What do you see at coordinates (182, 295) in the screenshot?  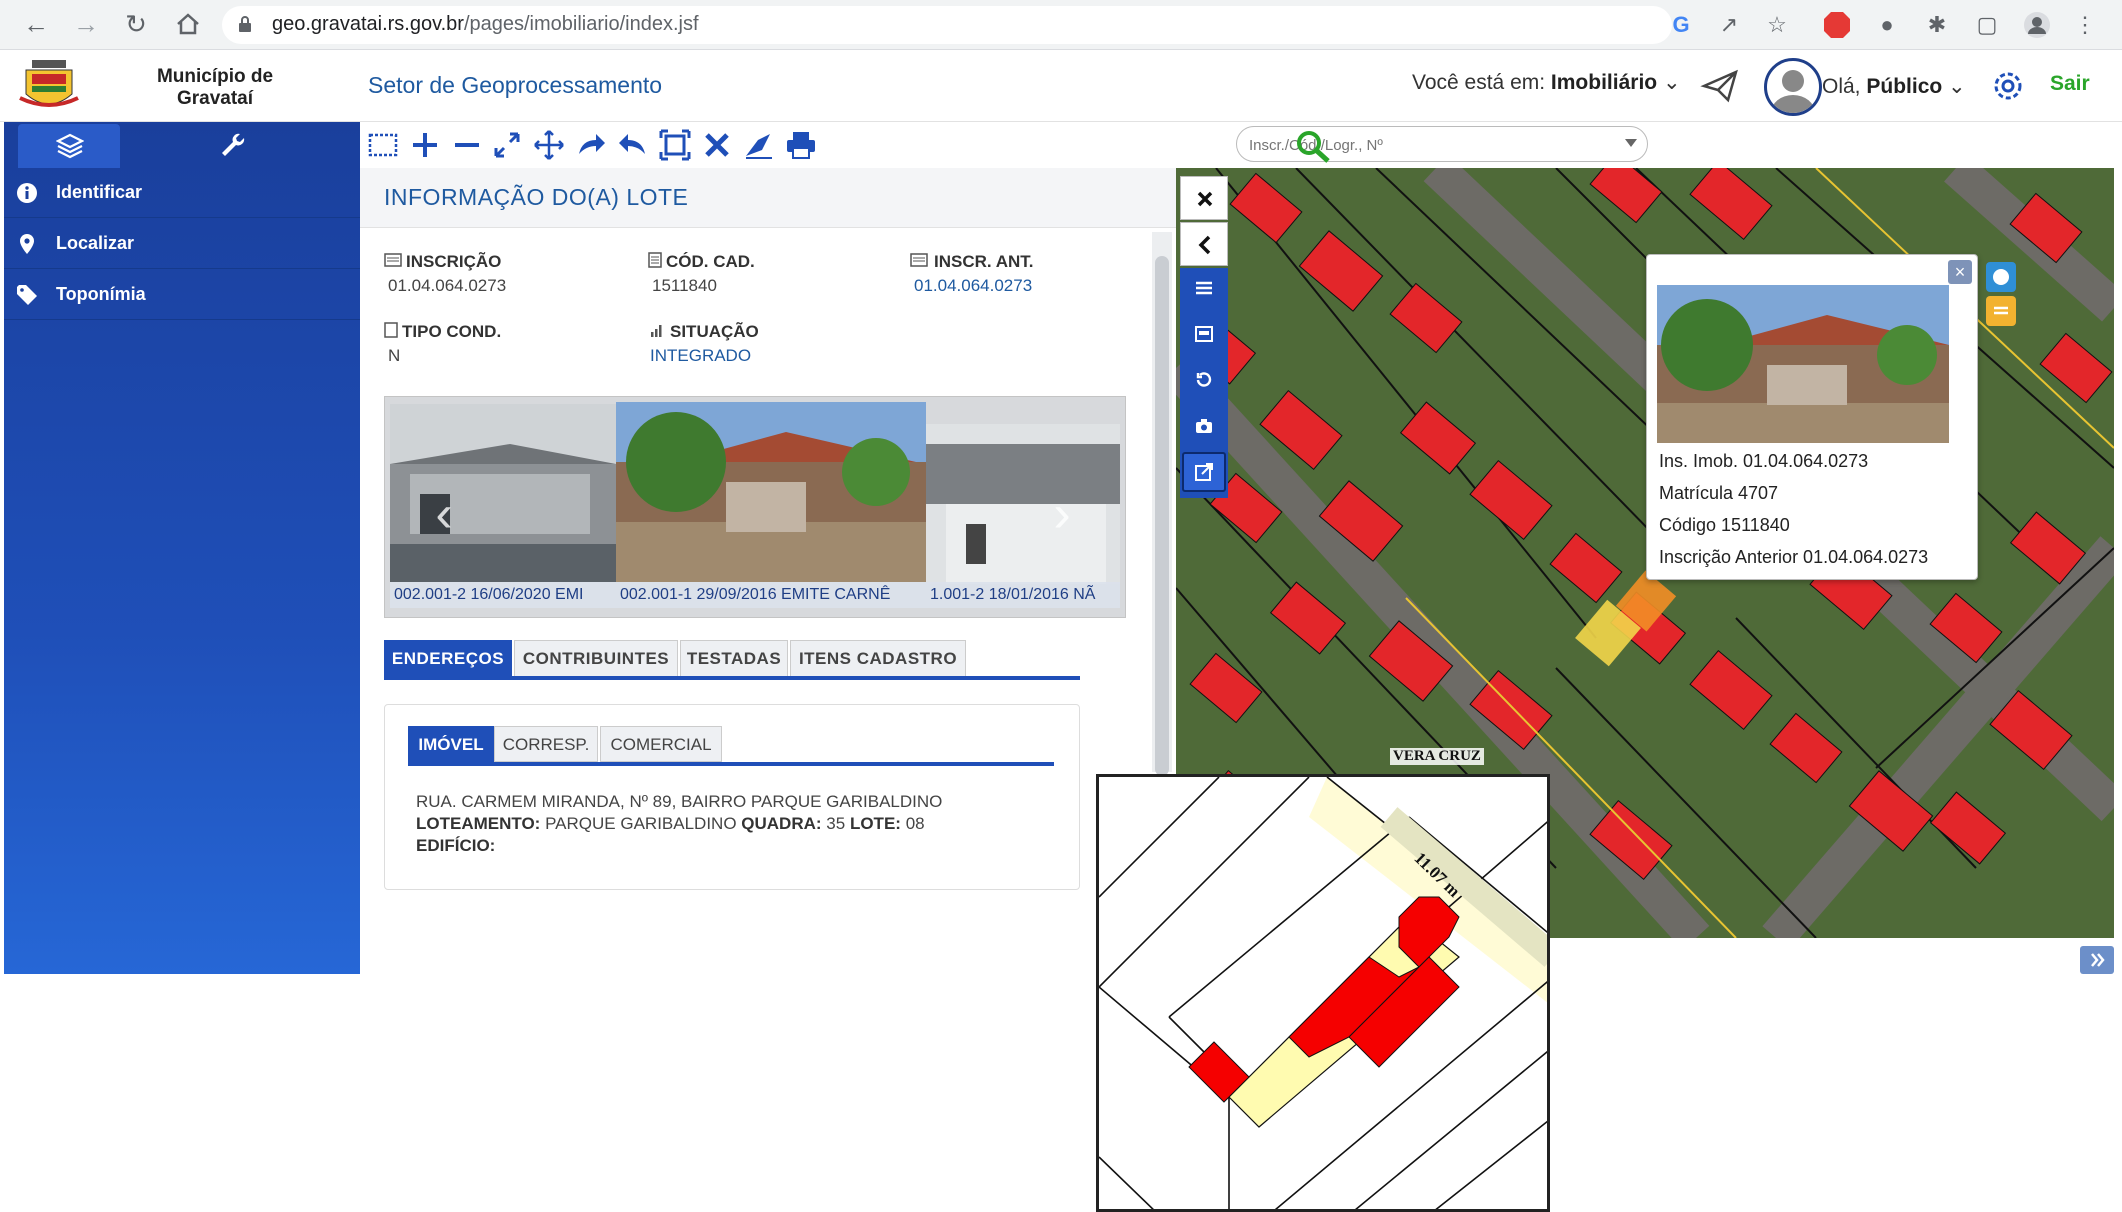 I see `sidebar-item-toponimia: Toponímia` at bounding box center [182, 295].